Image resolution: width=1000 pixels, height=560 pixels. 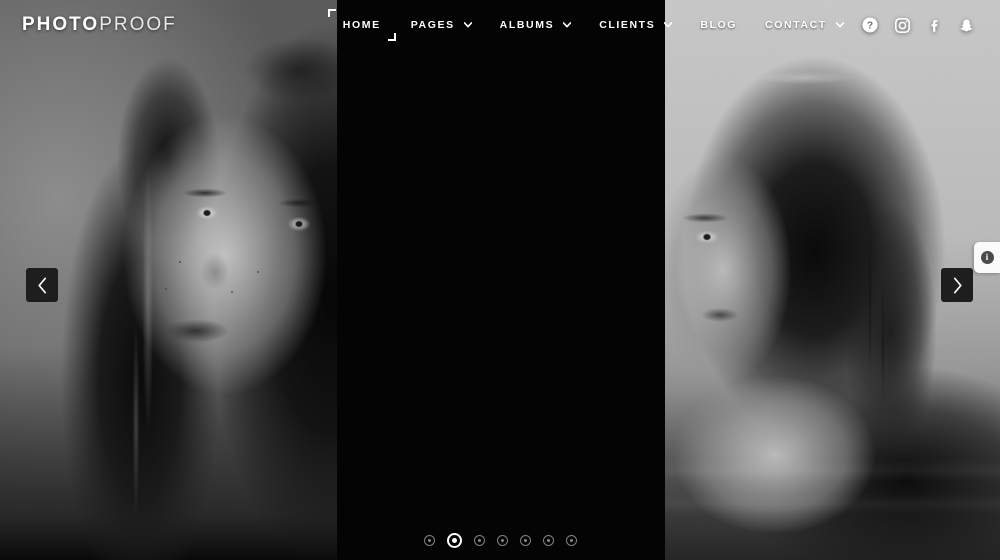 I want to click on main-navigation: HOME PAGES ALBUMS CLIENTS BLOG CONTACT, so click(x=592, y=25).